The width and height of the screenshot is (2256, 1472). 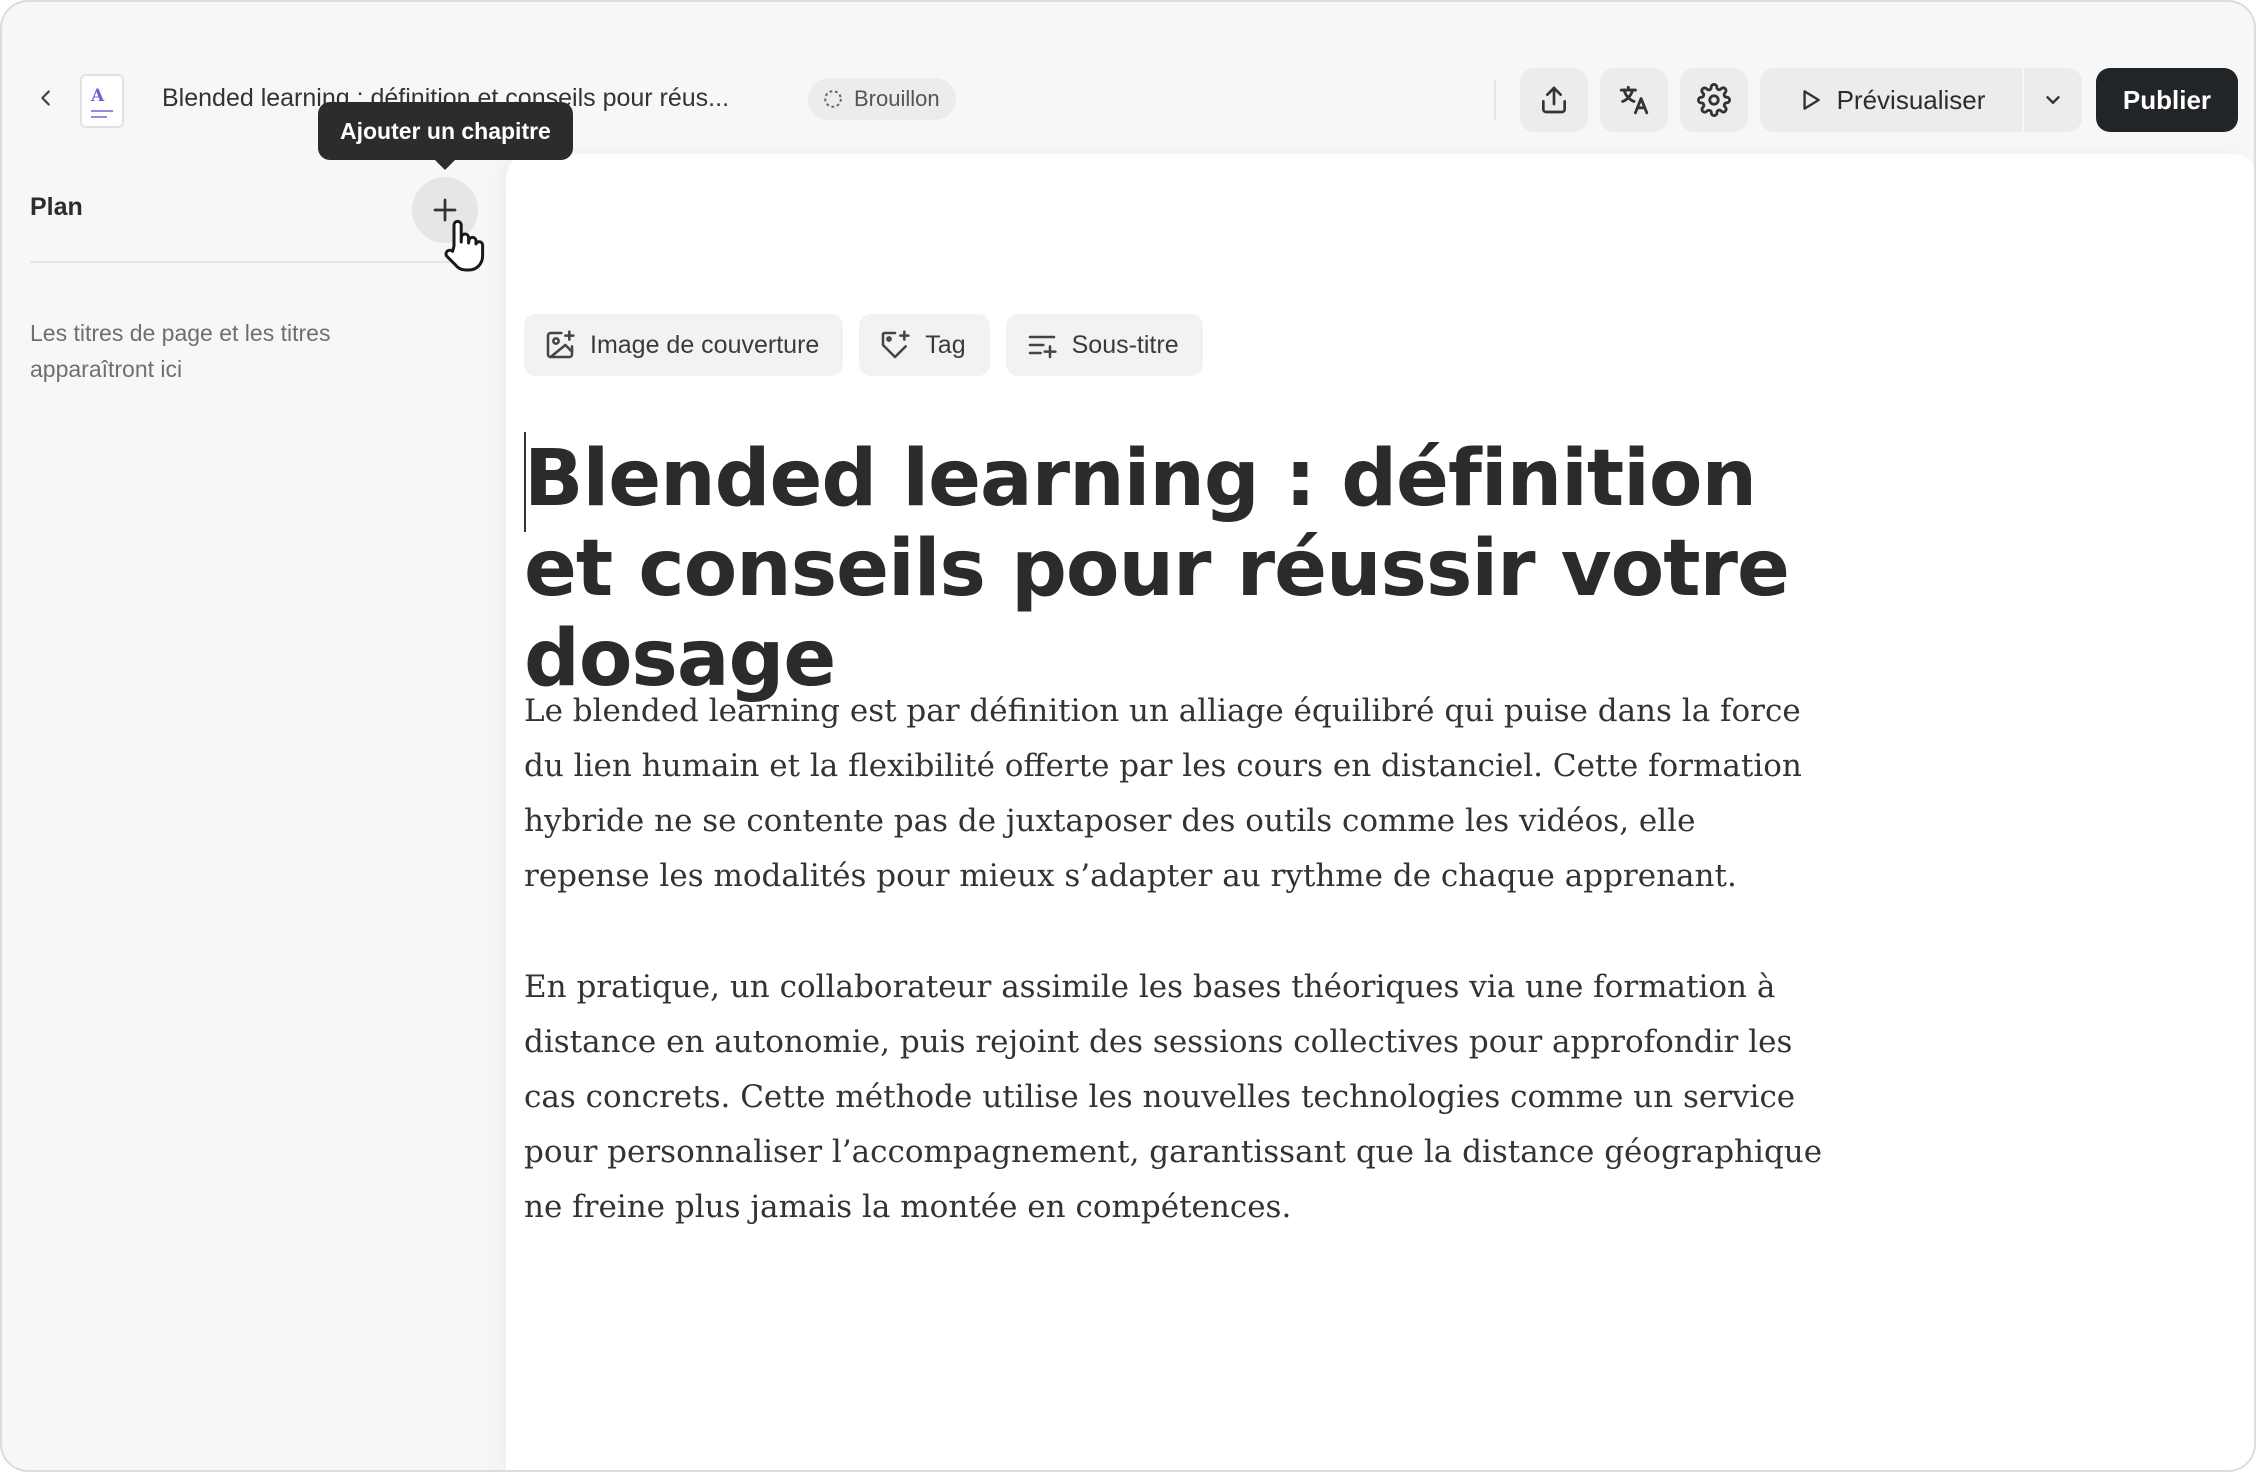 I want to click on tag-add-icon, so click(x=896, y=344).